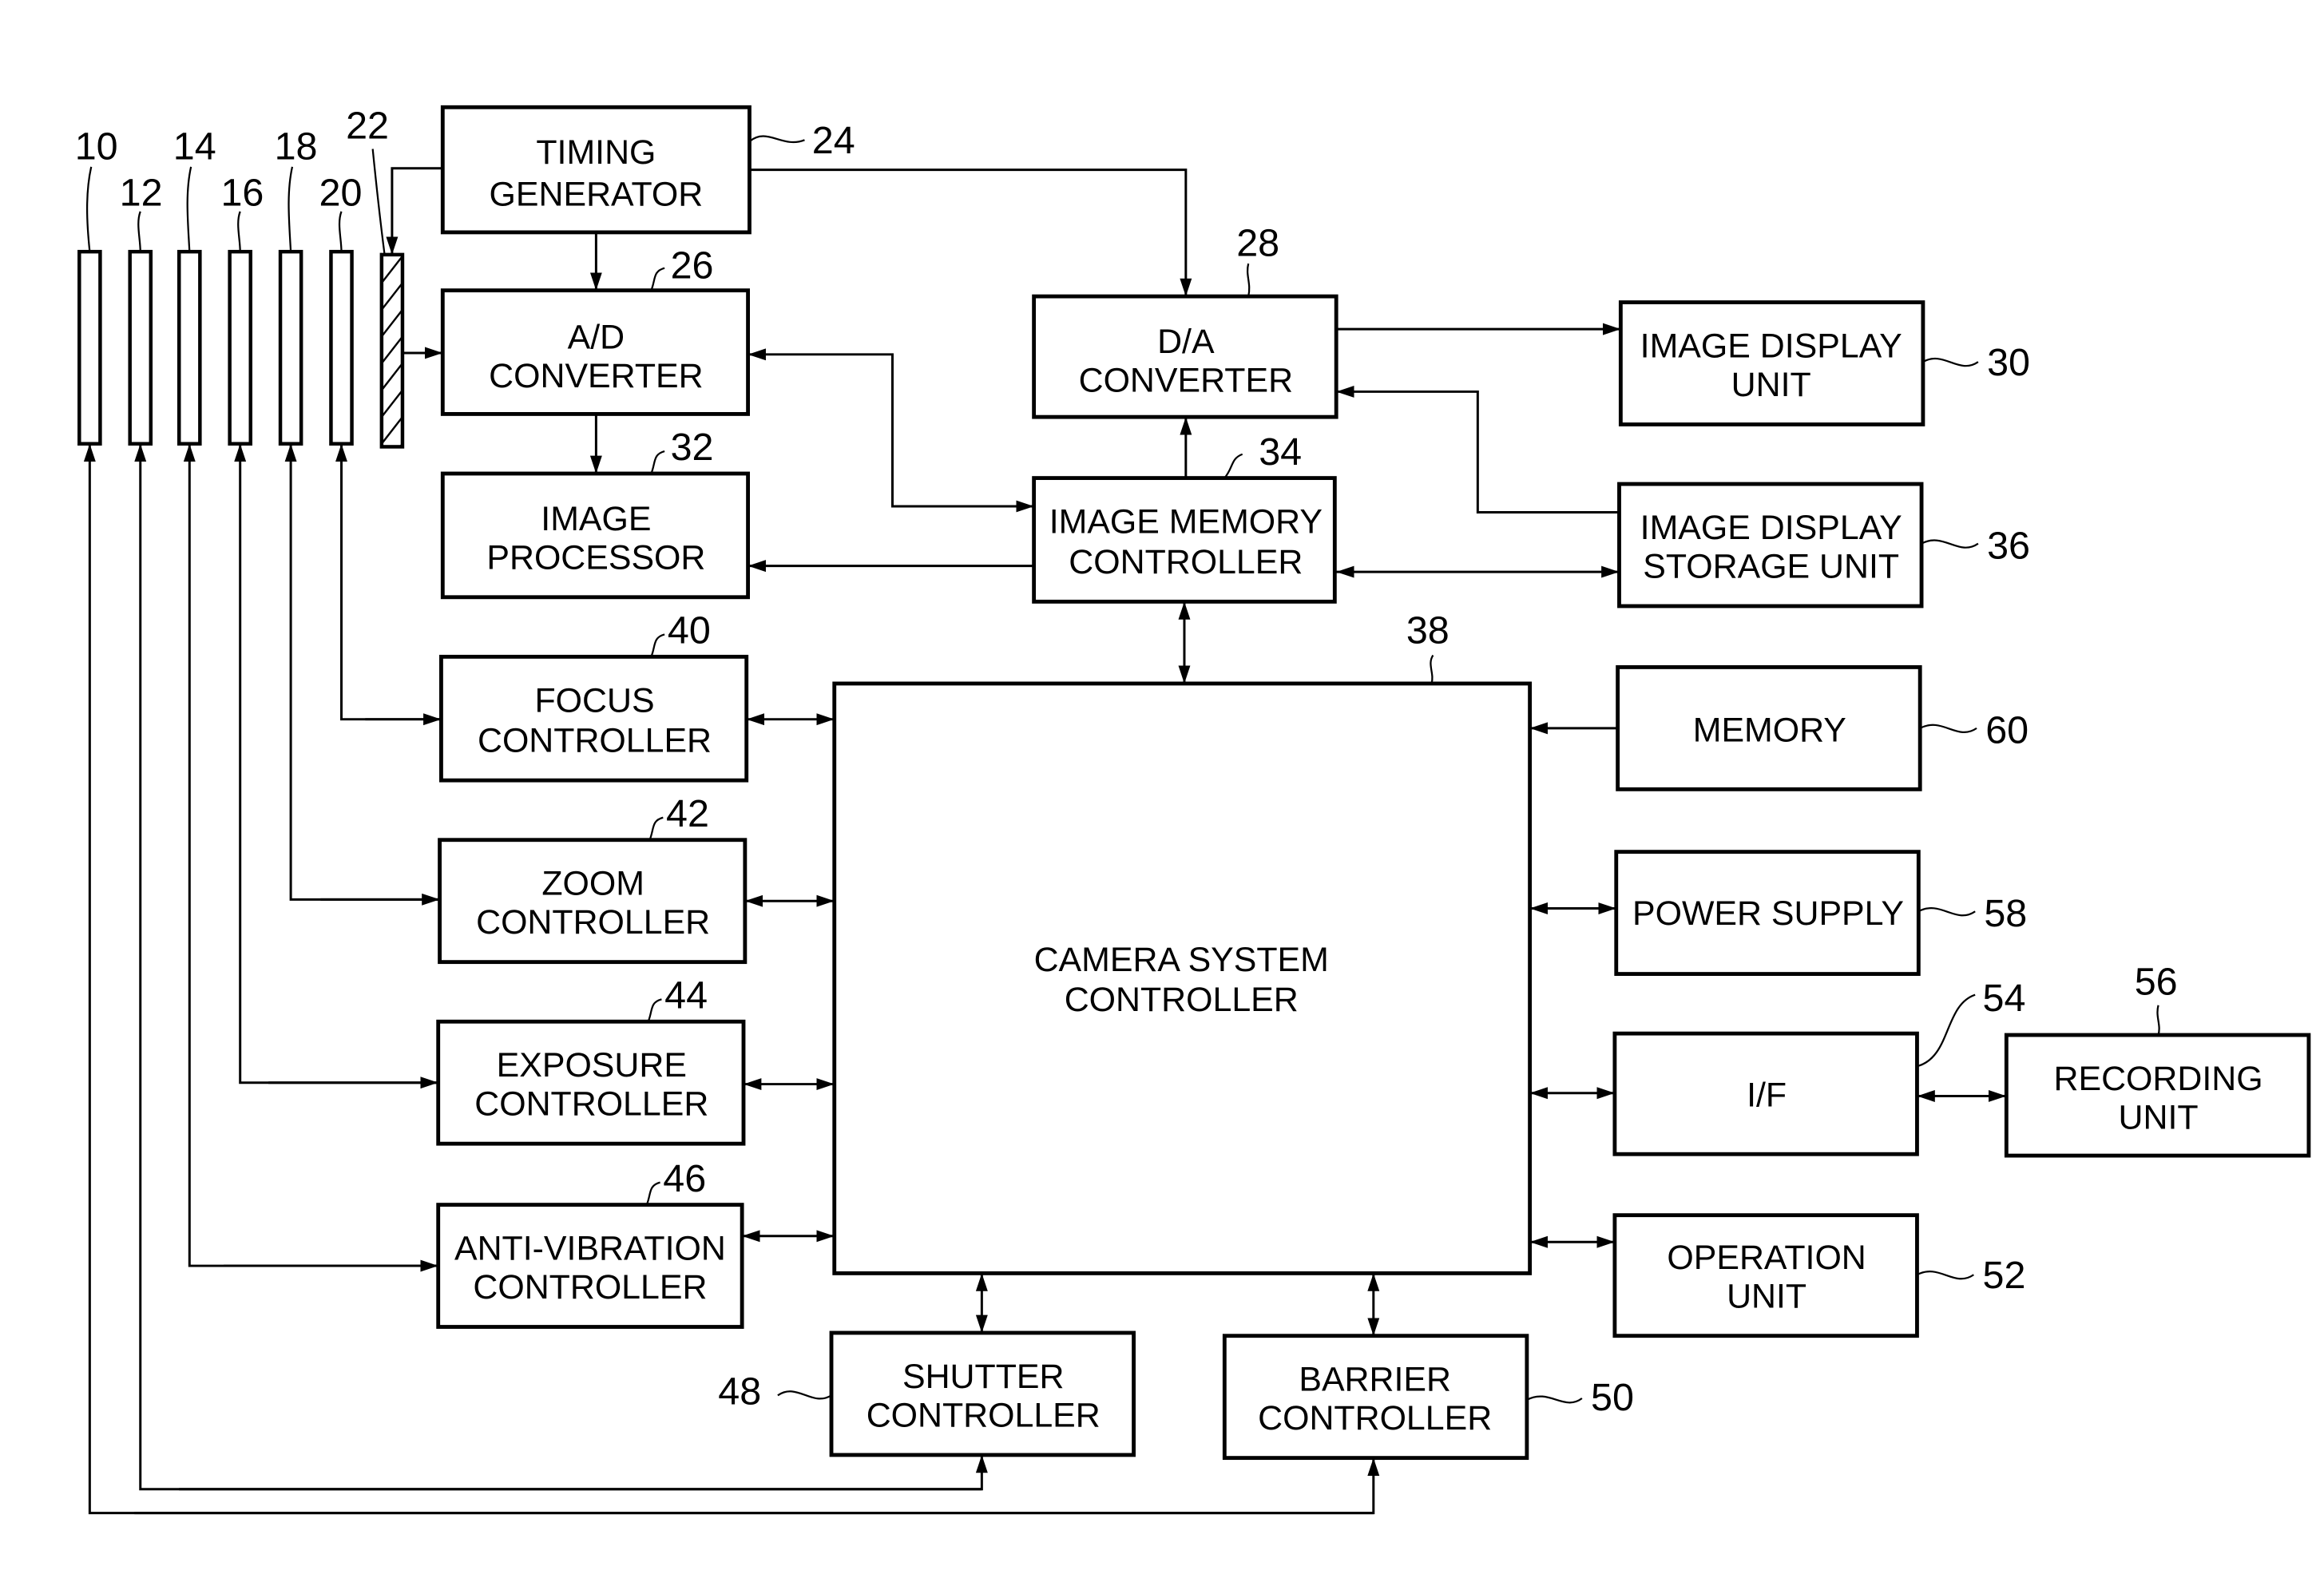  What do you see at coordinates (595, 557) in the screenshot?
I see `image-processor-label-2: PROCESSOR` at bounding box center [595, 557].